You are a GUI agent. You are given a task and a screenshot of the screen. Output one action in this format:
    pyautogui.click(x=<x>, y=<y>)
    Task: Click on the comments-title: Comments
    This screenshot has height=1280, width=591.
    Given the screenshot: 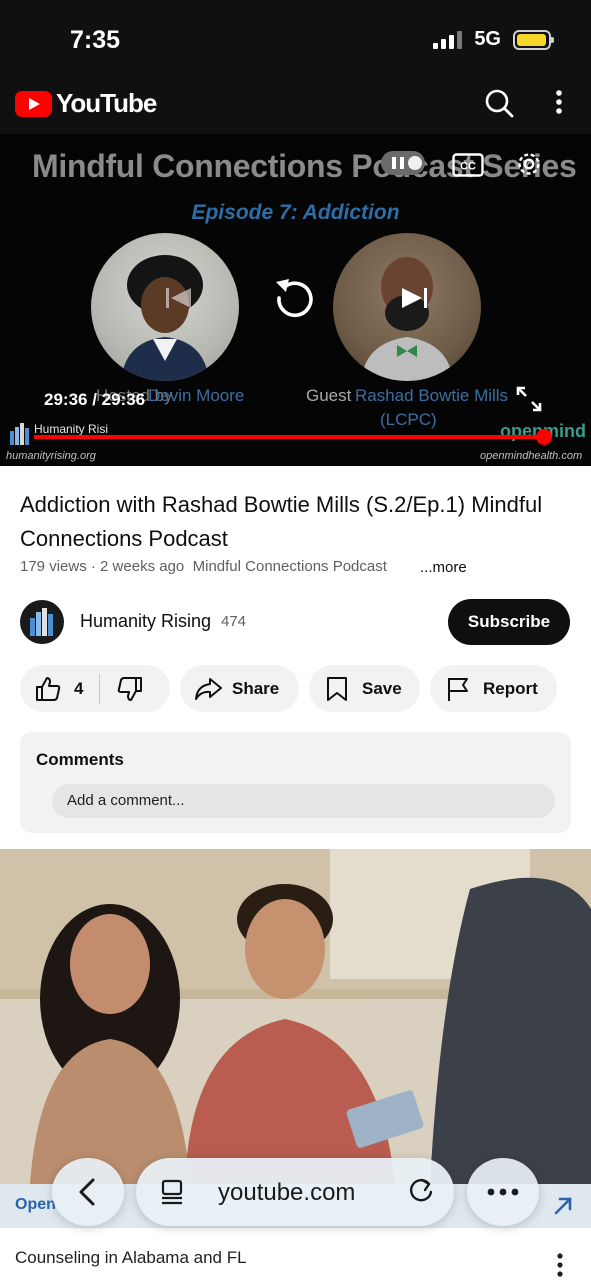 What is the action you would take?
    pyautogui.click(x=80, y=759)
    